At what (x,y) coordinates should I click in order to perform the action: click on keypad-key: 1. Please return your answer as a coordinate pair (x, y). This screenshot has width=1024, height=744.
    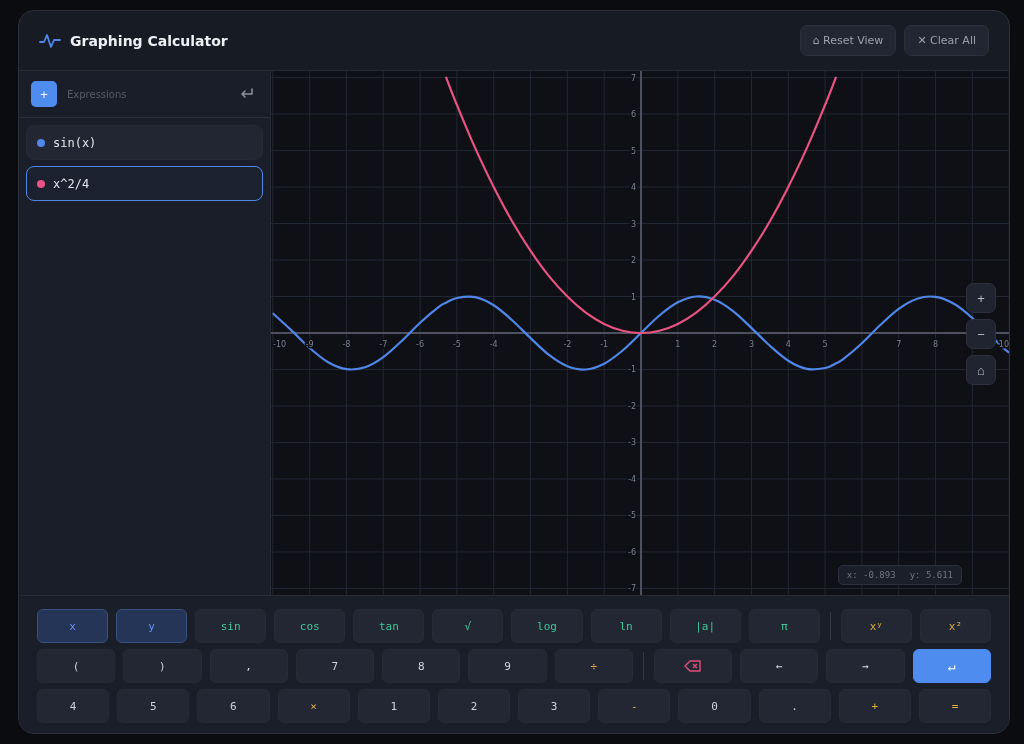
    Looking at the image, I should click on (393, 706).